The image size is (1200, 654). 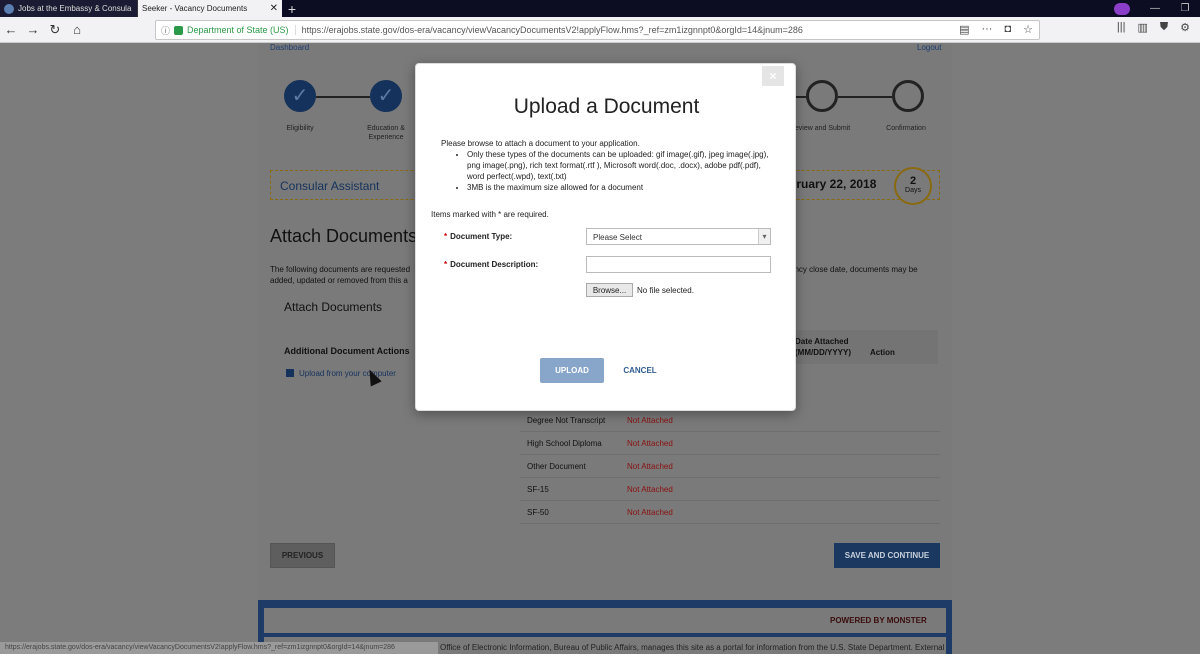 What do you see at coordinates (566, 420) in the screenshot?
I see `document-name: Degree Not Transcript` at bounding box center [566, 420].